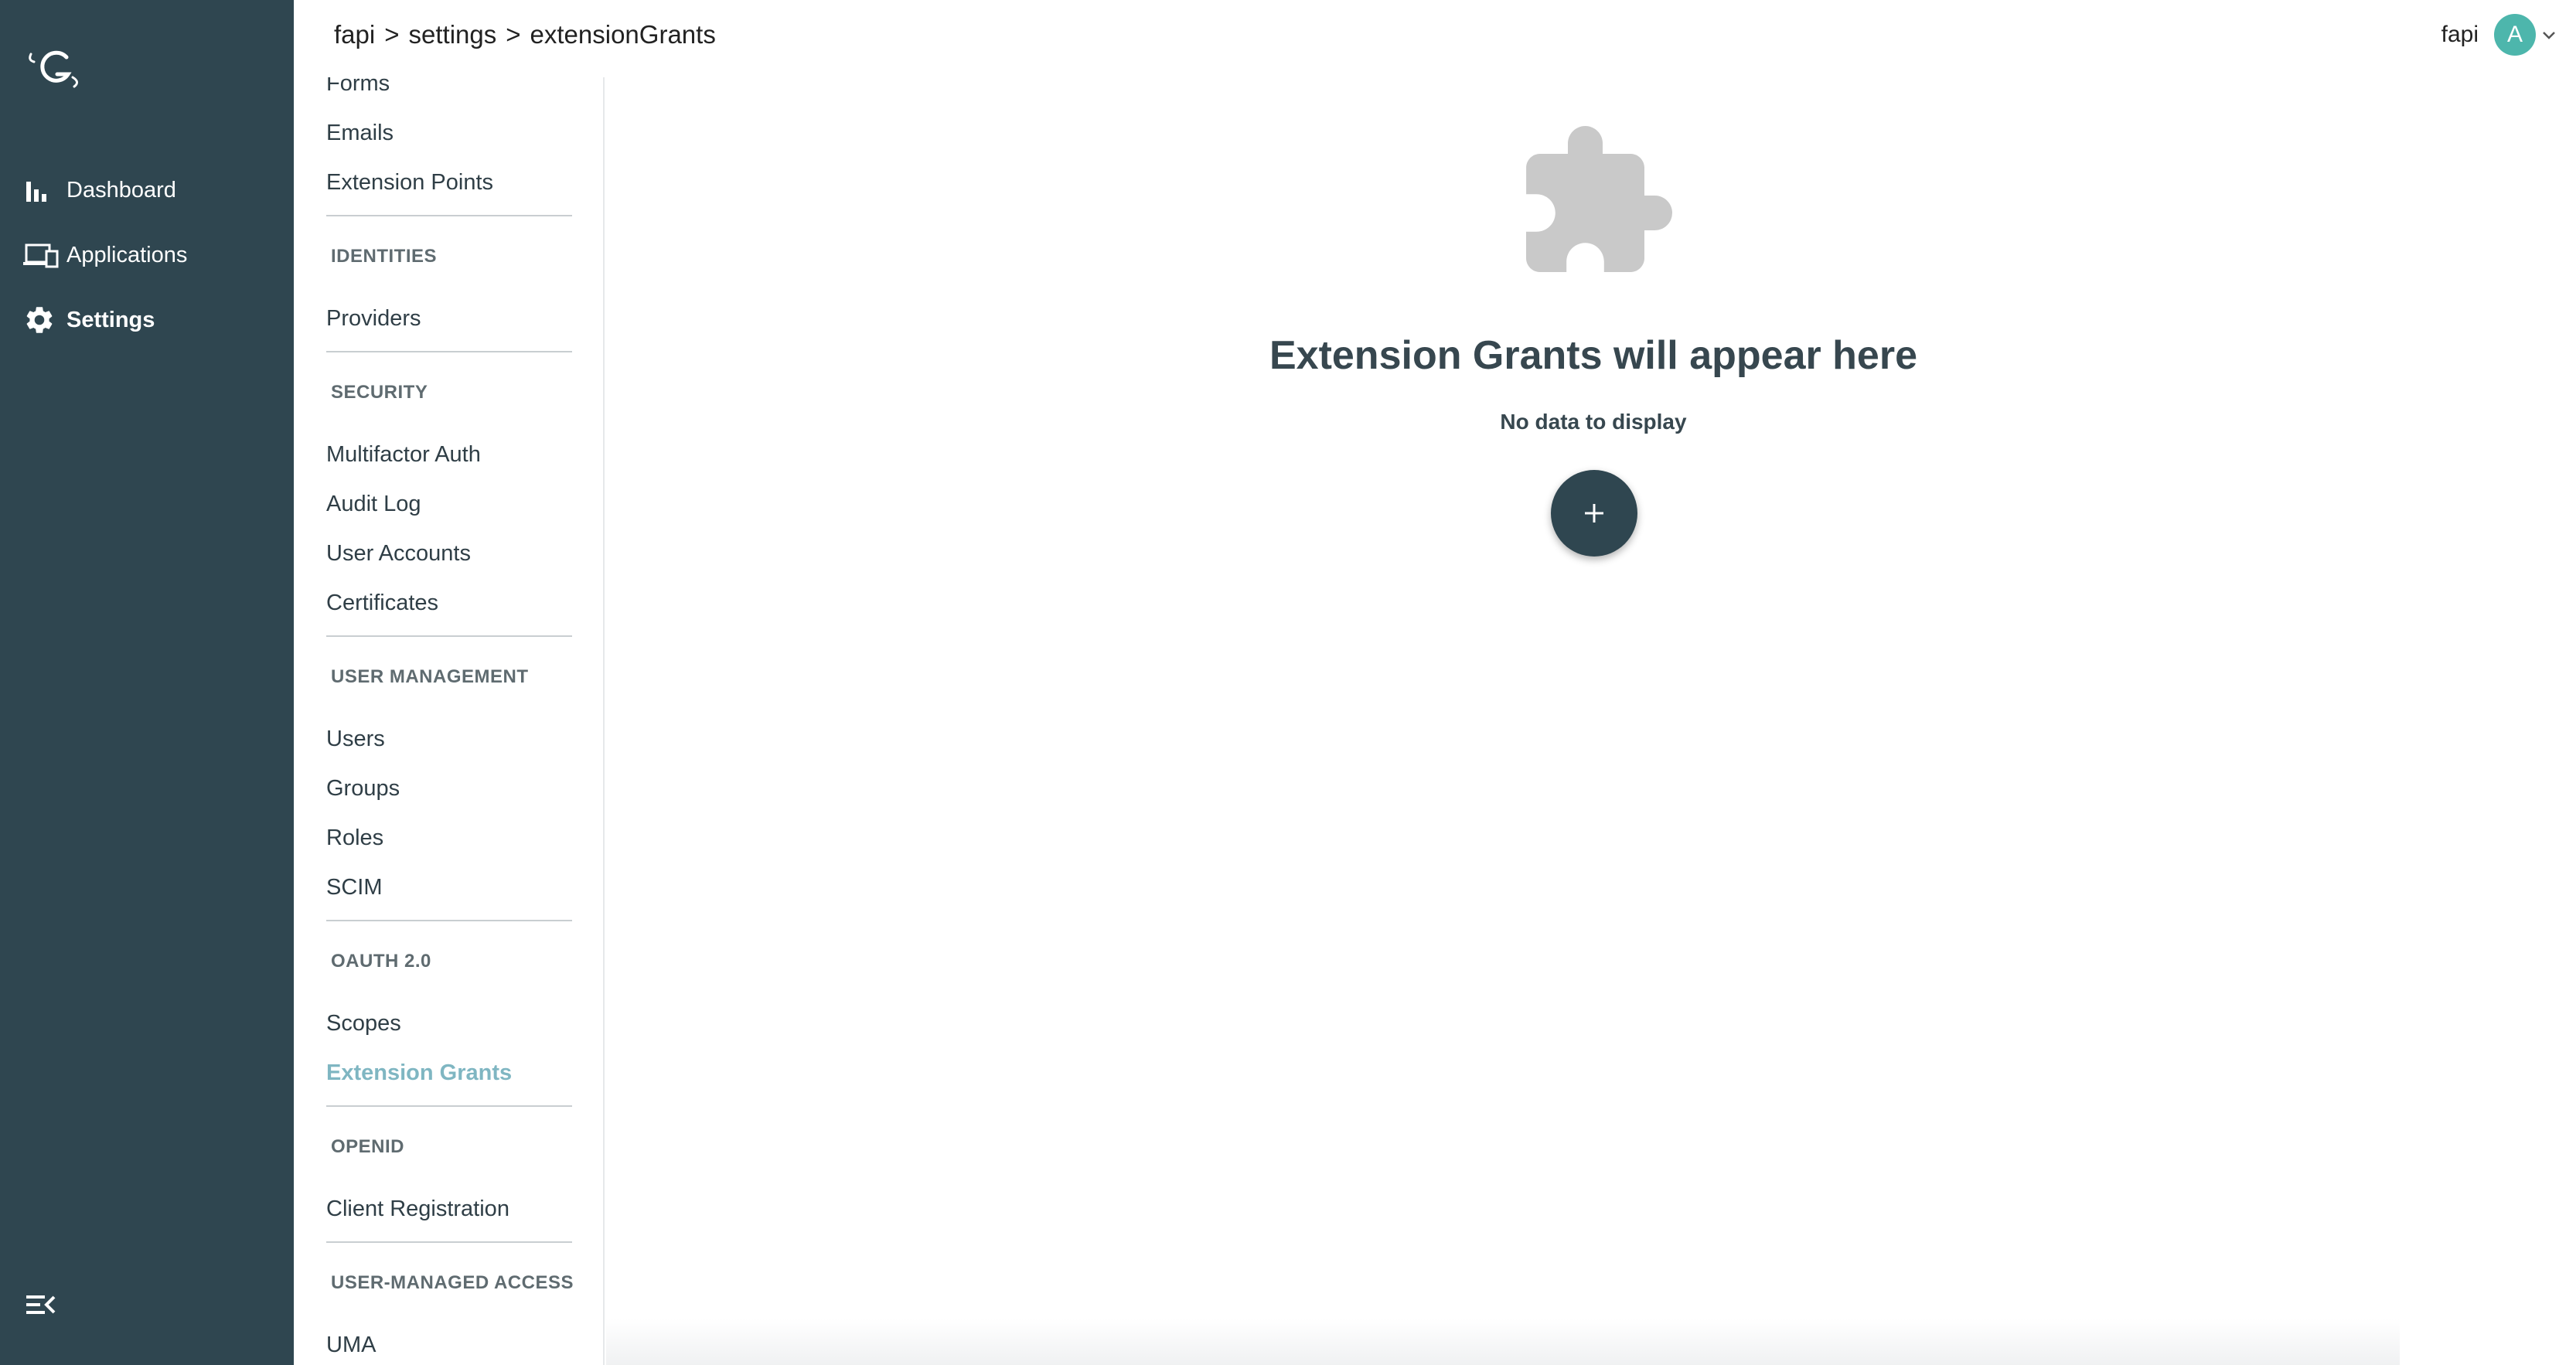 This screenshot has width=2576, height=1365. I want to click on submenu-heading-identities: IDENTITIES, so click(384, 257).